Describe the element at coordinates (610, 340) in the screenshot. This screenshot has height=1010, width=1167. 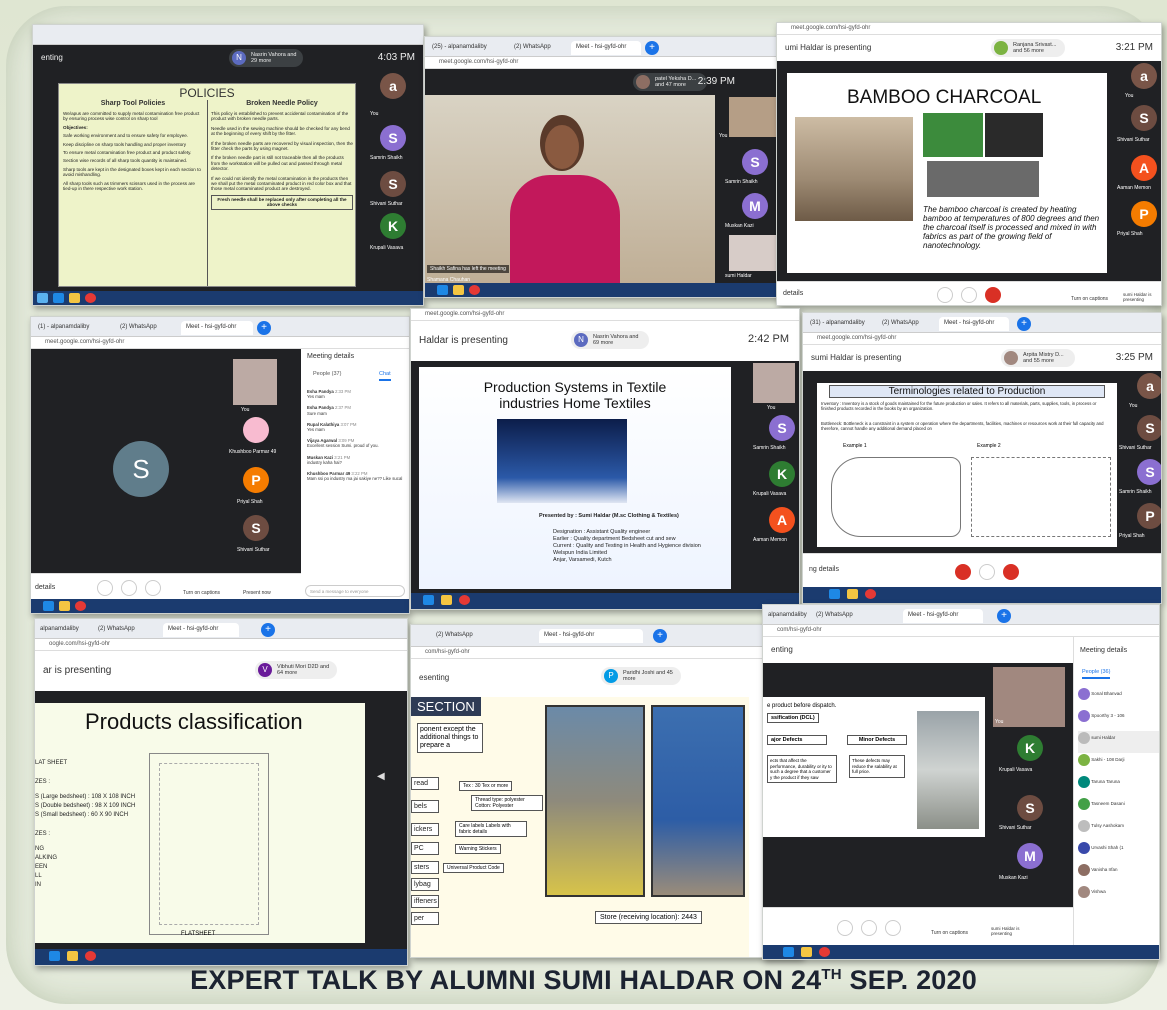
I see `participants-chip: N Nasrin Vahora and 69 more` at that location.